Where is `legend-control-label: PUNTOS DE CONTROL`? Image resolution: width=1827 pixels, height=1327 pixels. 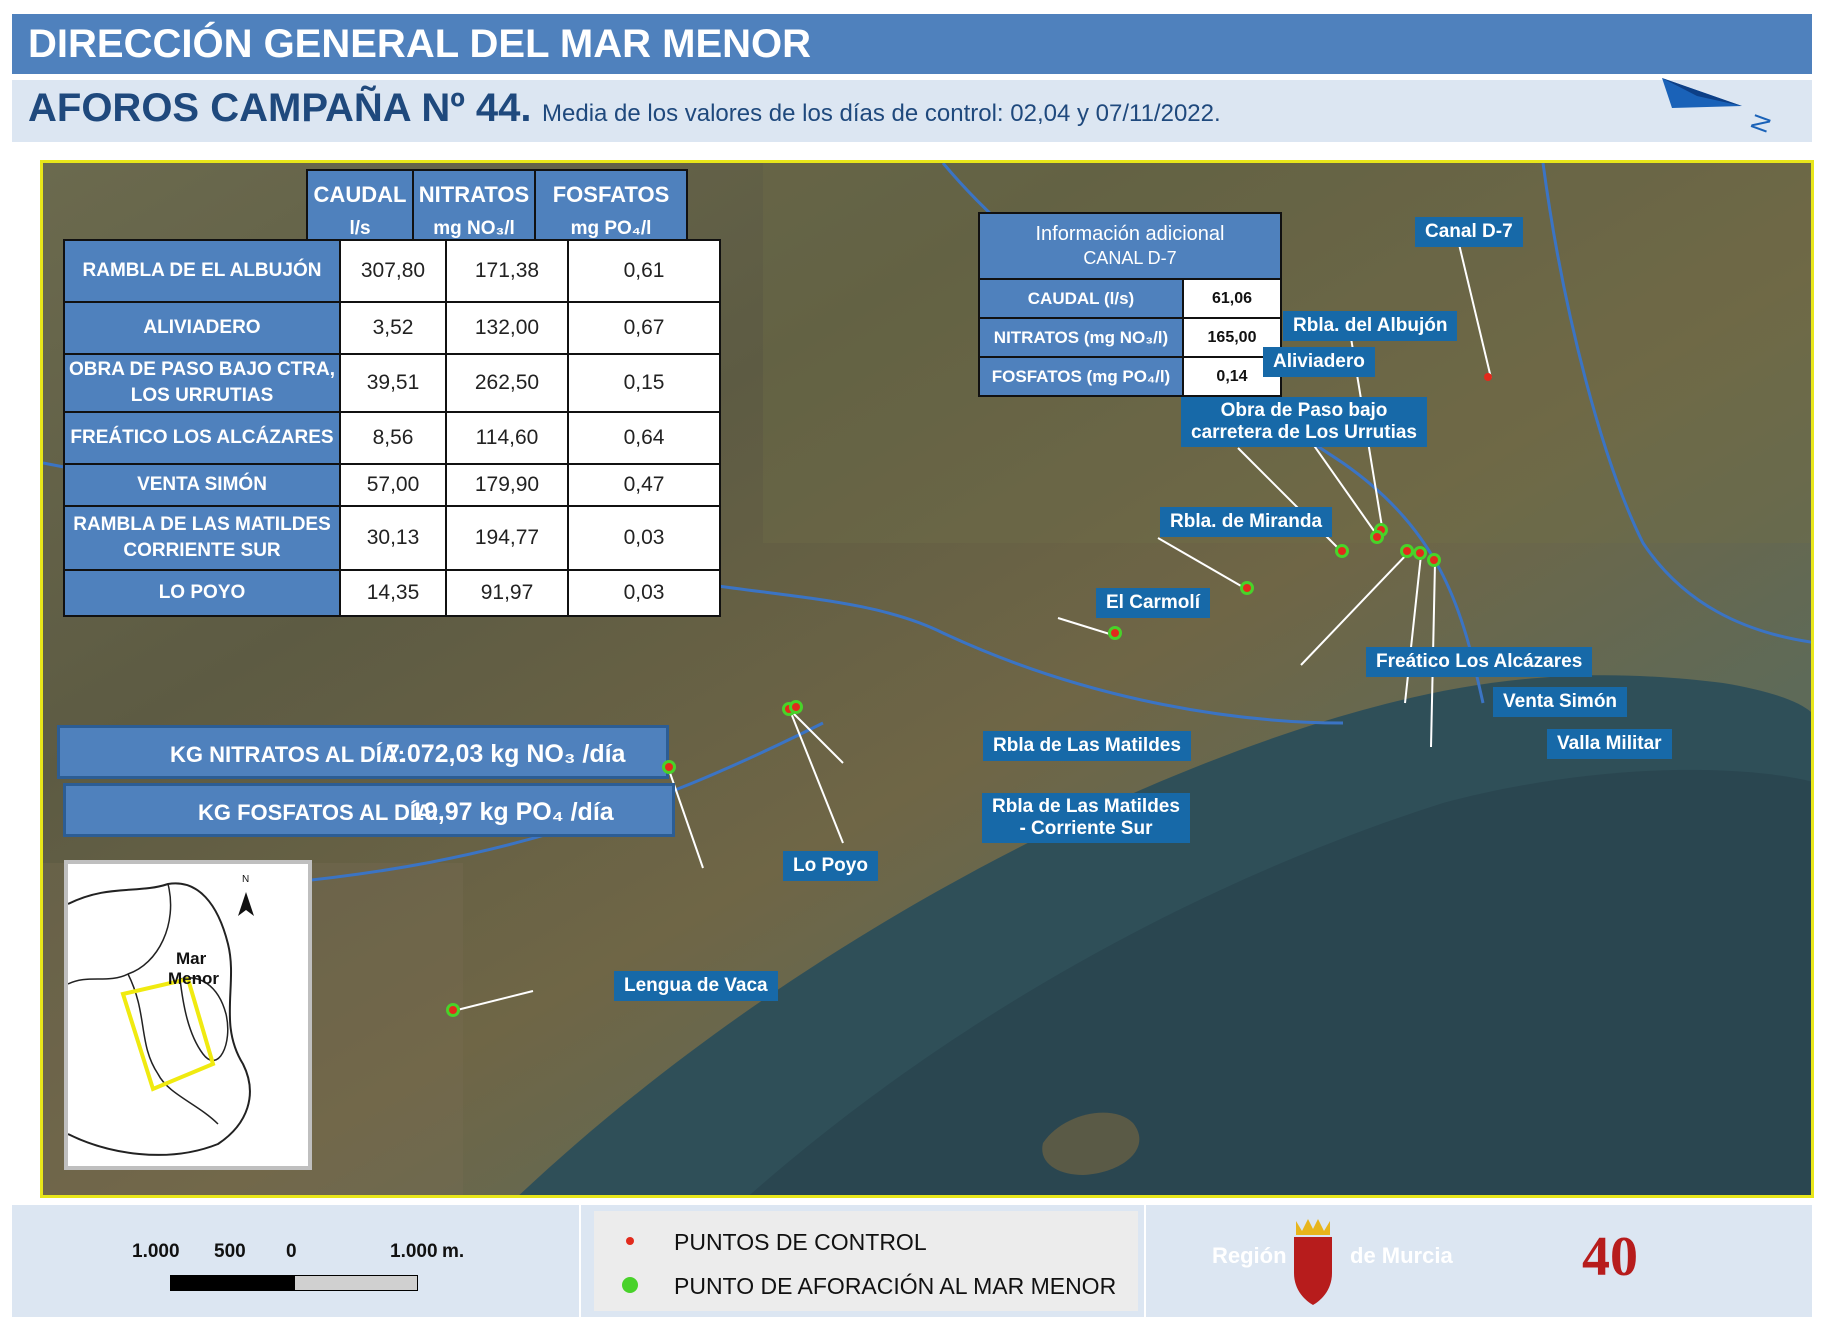
legend-control-label: PUNTOS DE CONTROL is located at coordinates (800, 1242).